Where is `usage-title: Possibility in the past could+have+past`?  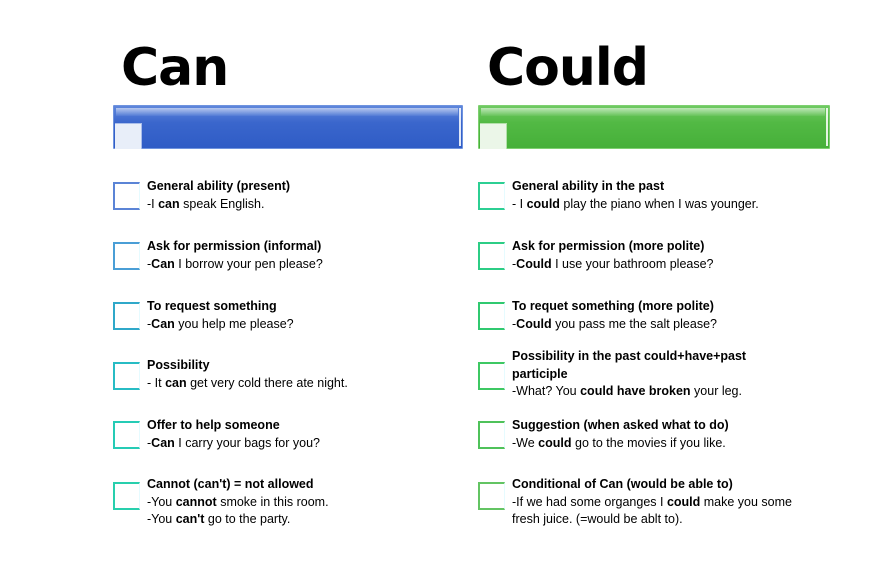 usage-title: Possibility in the past could+have+past is located at coordinates (629, 356).